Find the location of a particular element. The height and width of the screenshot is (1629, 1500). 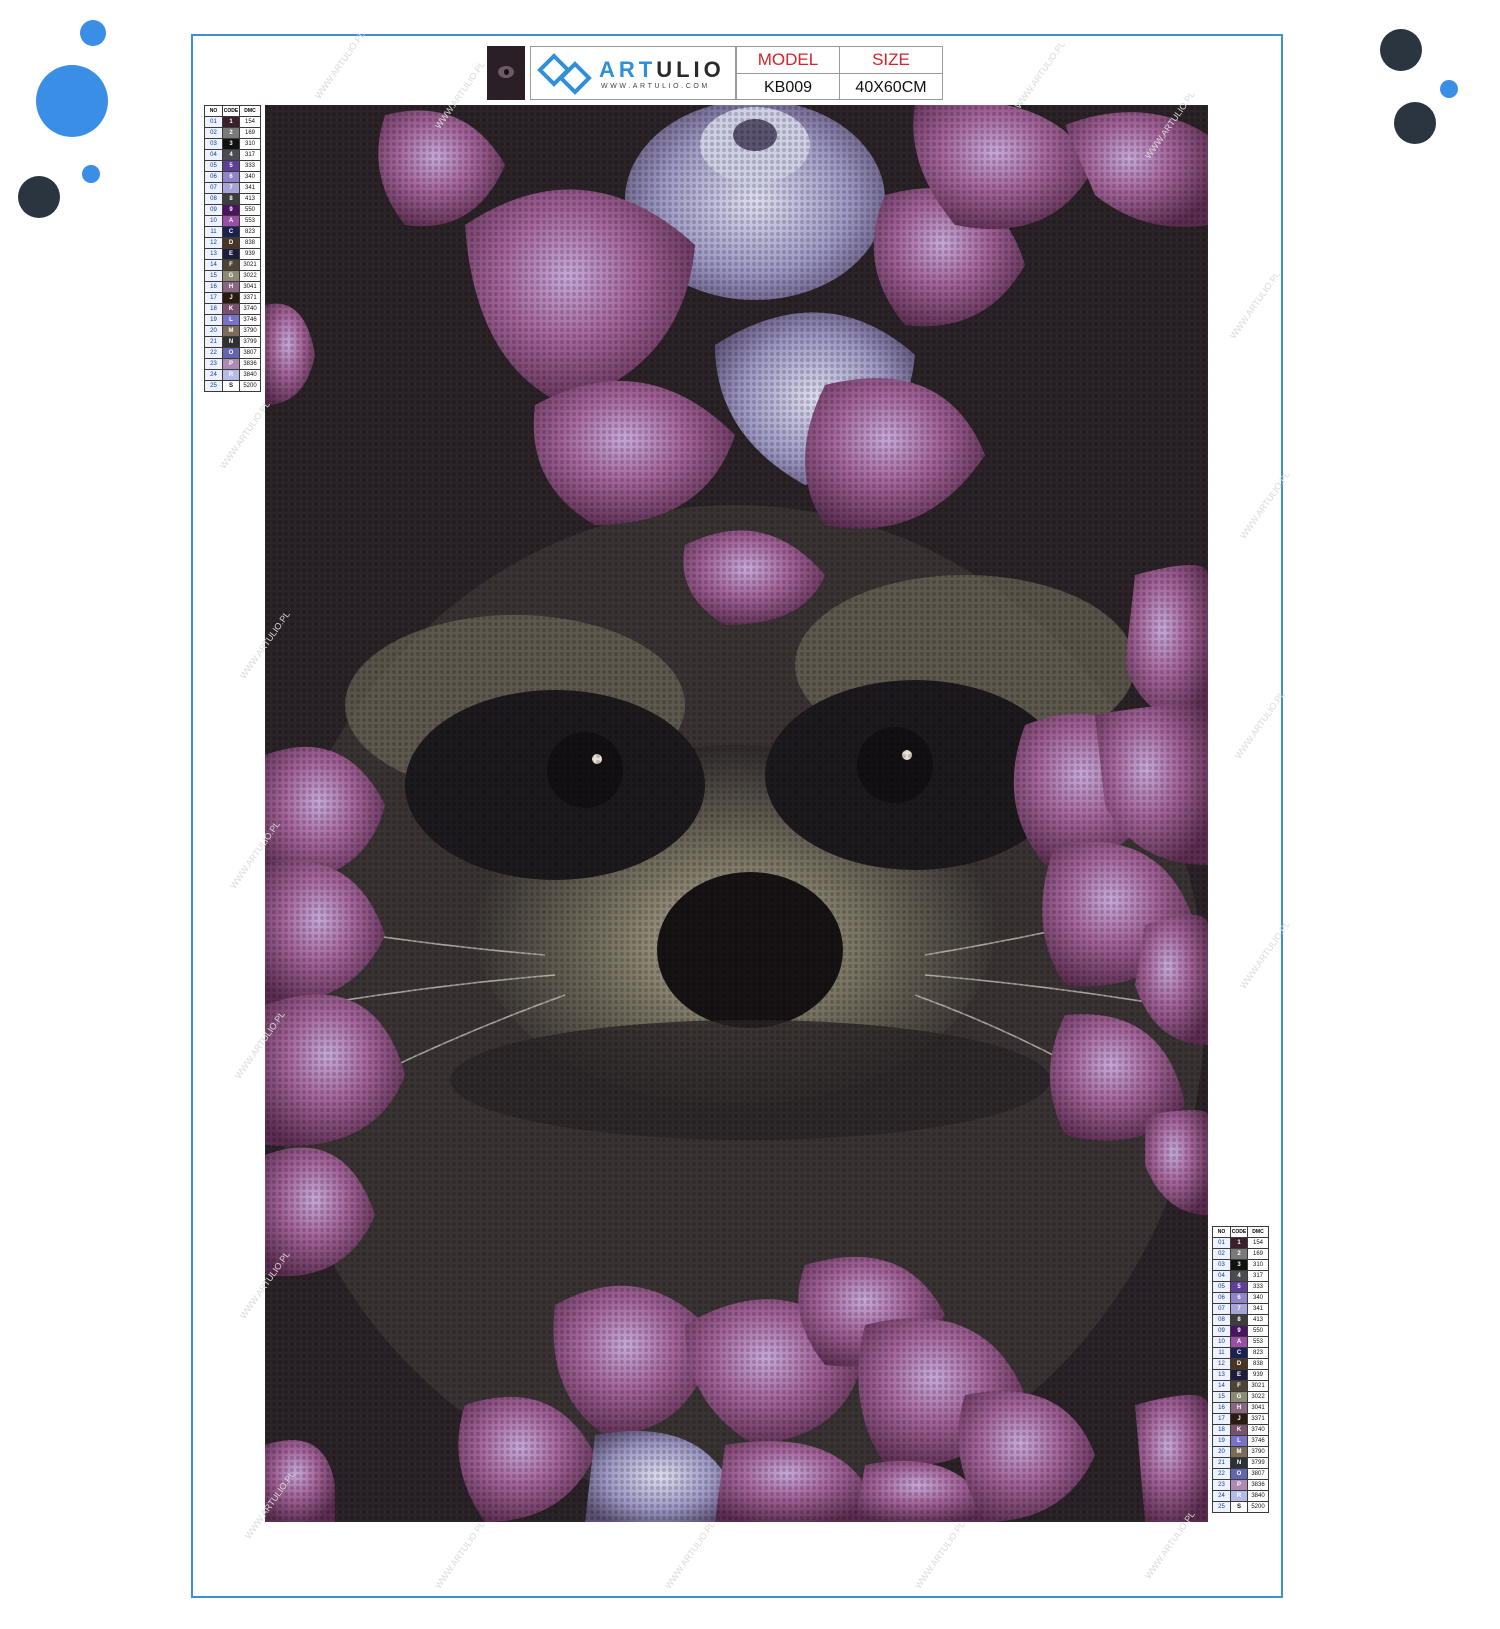

legend-code-swatch: 8 is located at coordinates (231, 199).